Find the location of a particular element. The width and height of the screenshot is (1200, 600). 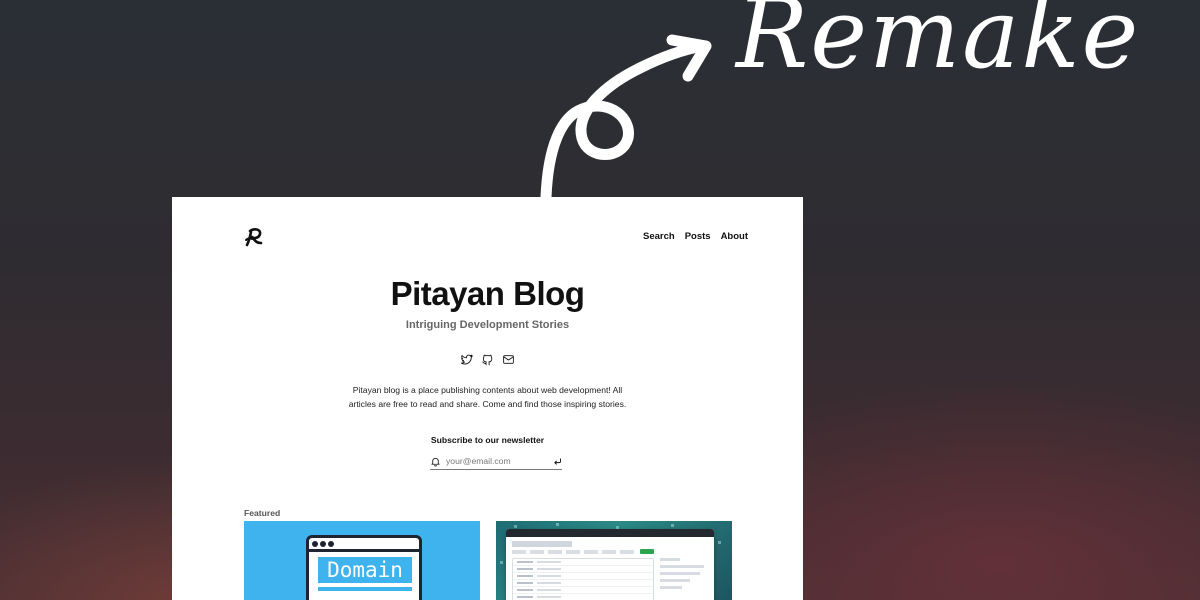

bell-icon is located at coordinates (435, 461).